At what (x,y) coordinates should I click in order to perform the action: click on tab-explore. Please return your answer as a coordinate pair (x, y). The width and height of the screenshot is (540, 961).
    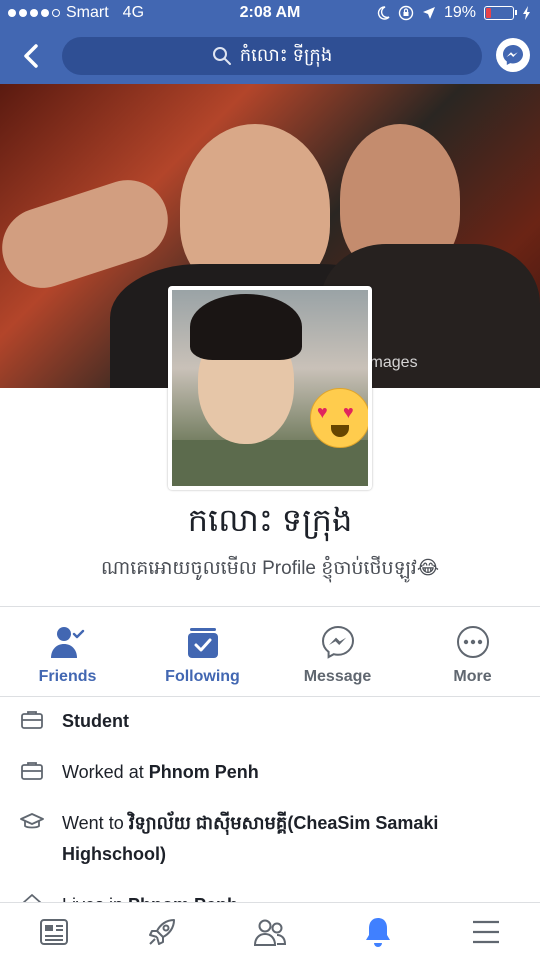
    Looking at the image, I should click on (162, 932).